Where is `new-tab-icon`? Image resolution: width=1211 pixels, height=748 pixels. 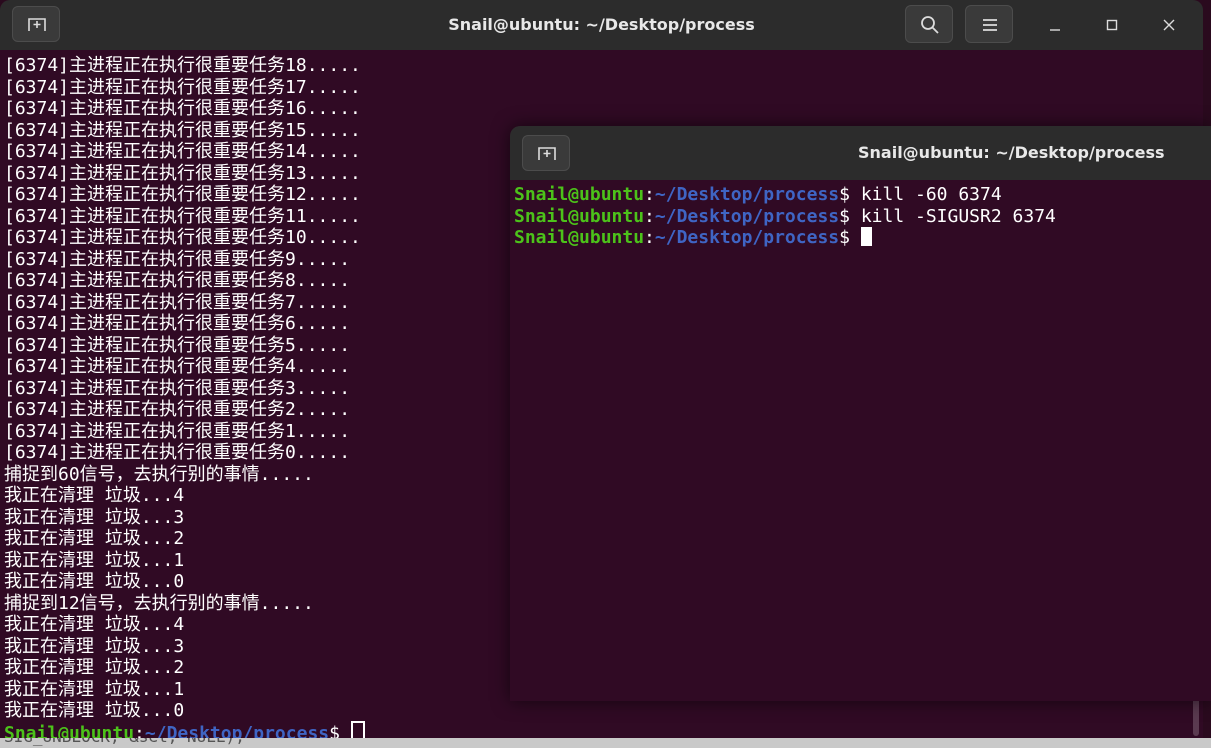 new-tab-icon is located at coordinates (547, 153).